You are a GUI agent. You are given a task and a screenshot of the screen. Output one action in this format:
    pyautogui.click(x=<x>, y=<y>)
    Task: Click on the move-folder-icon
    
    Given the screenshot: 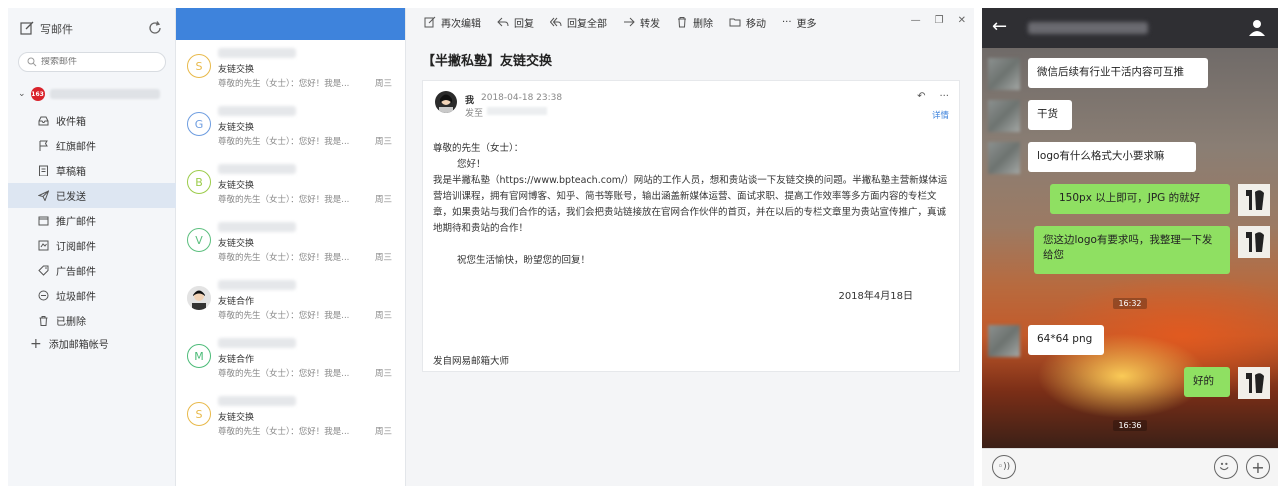 What is the action you would take?
    pyautogui.click(x=735, y=22)
    